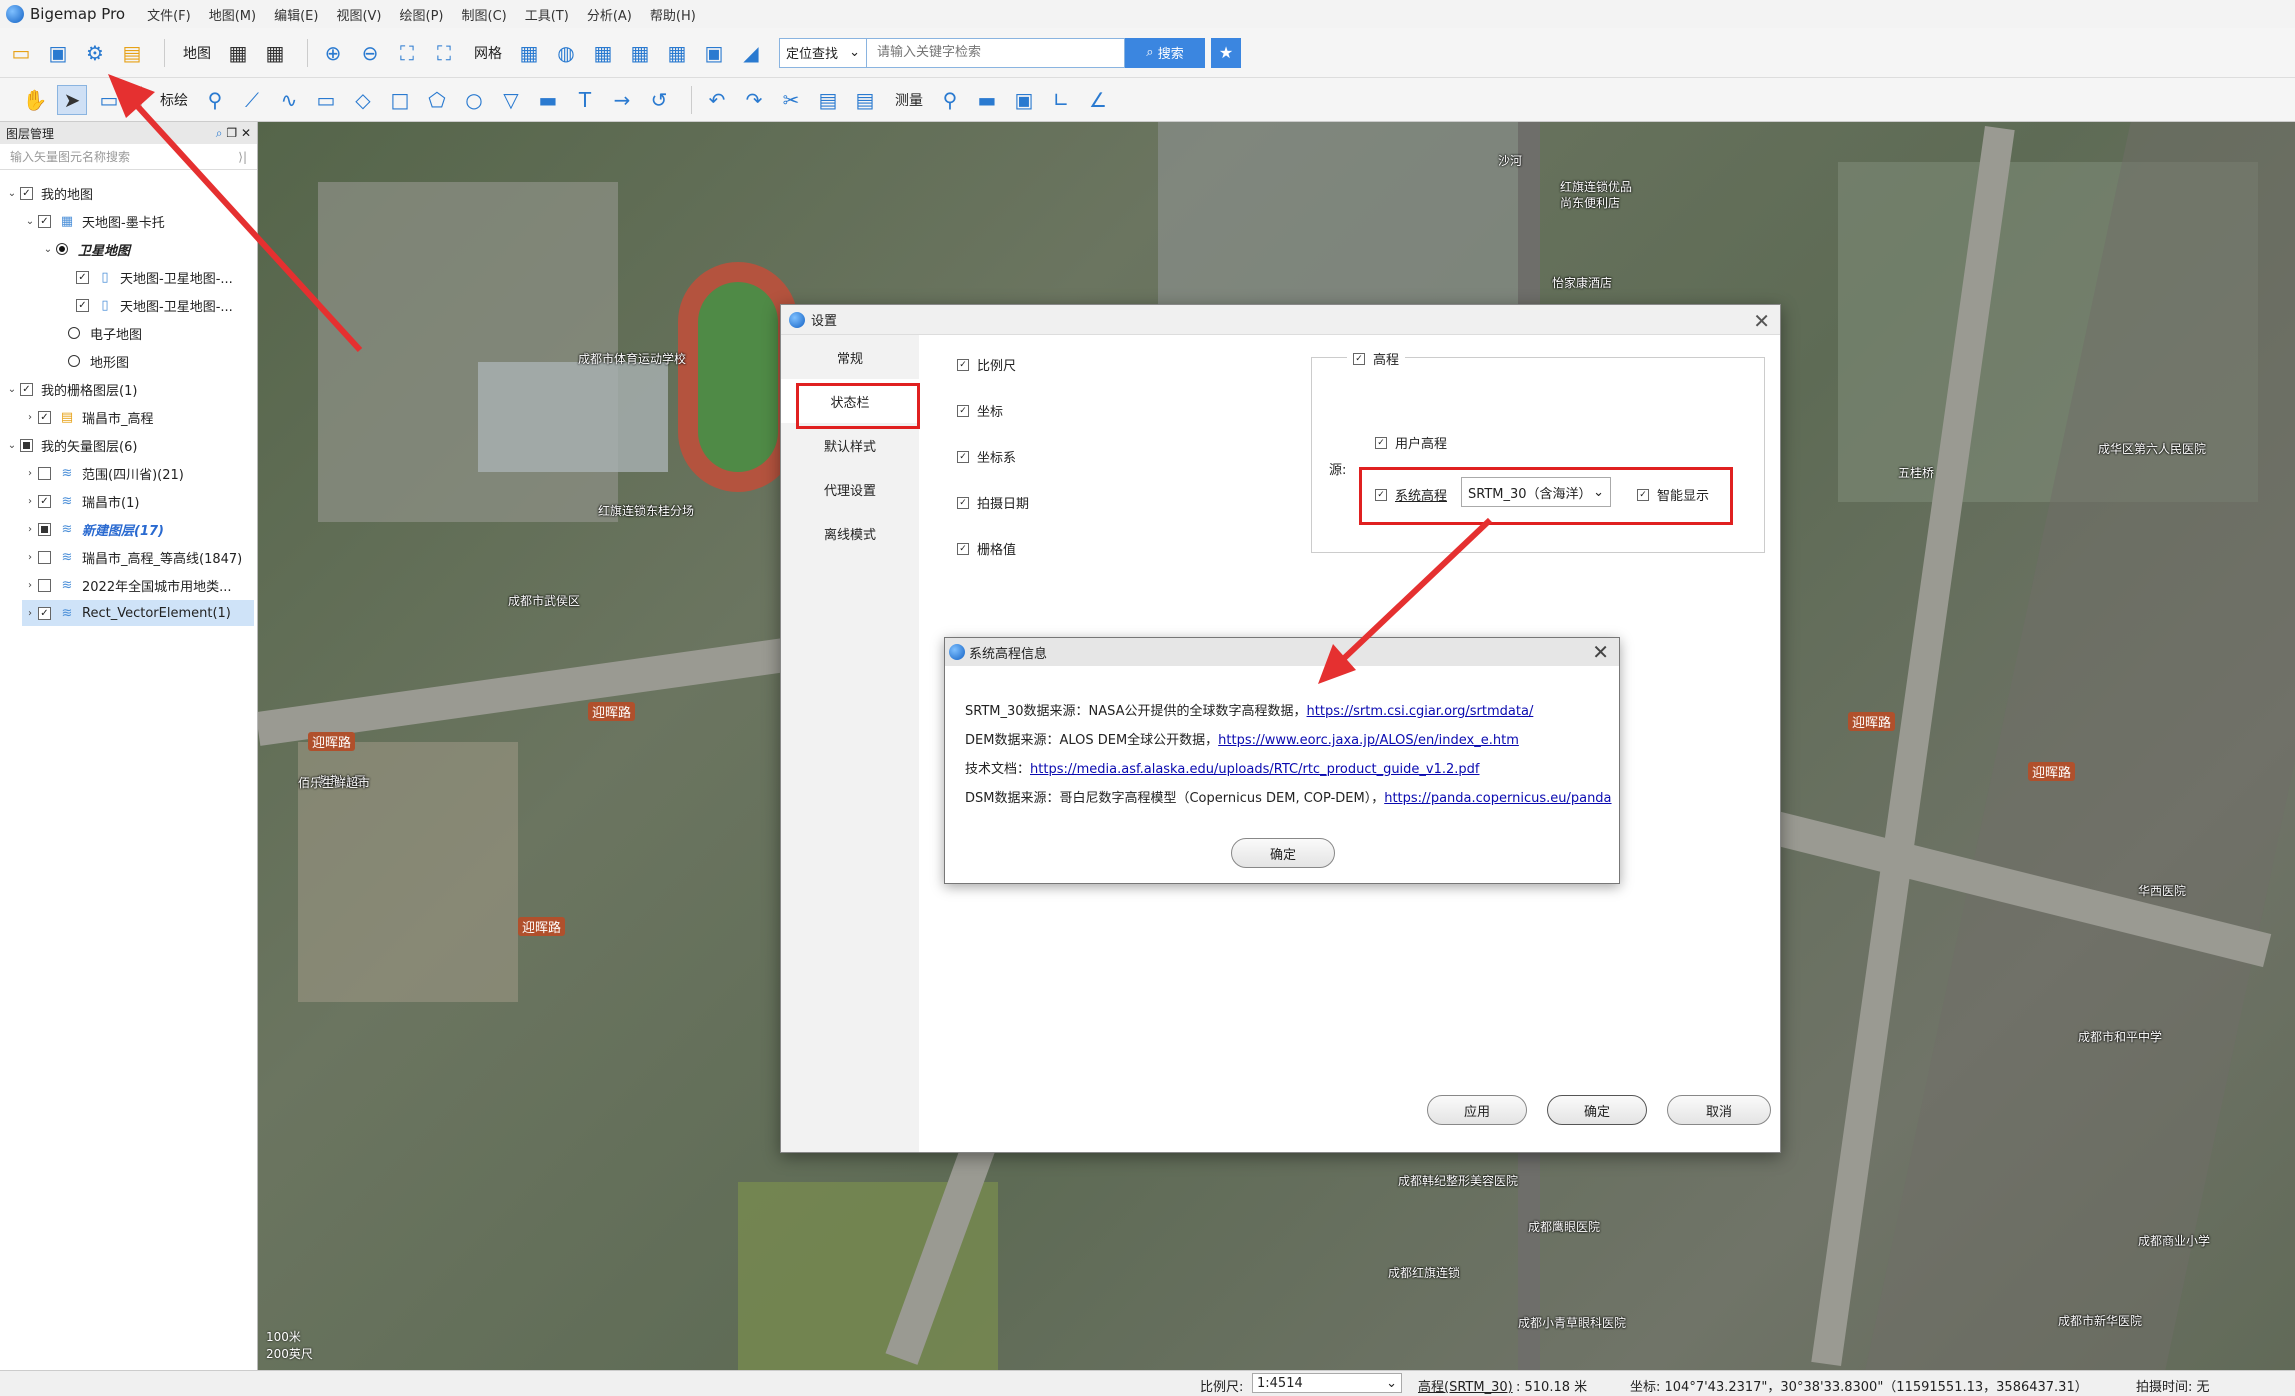  What do you see at coordinates (1411, 494) in the screenshot?
I see `option-system-elevation: 系统高程` at bounding box center [1411, 494].